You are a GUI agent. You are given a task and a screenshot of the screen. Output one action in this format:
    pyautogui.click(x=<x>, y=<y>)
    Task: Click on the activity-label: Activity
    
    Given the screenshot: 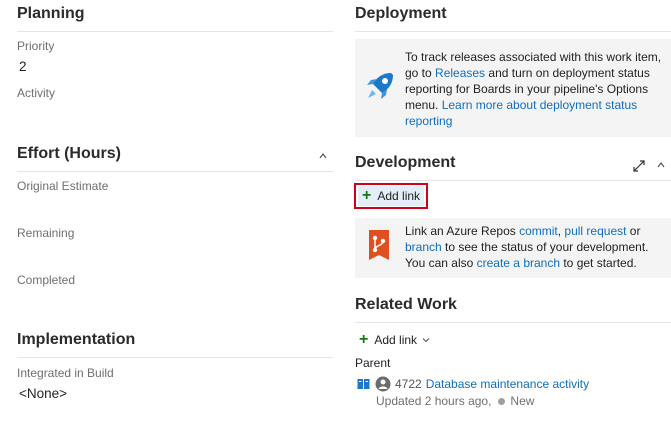 What is the action you would take?
    pyautogui.click(x=36, y=93)
    